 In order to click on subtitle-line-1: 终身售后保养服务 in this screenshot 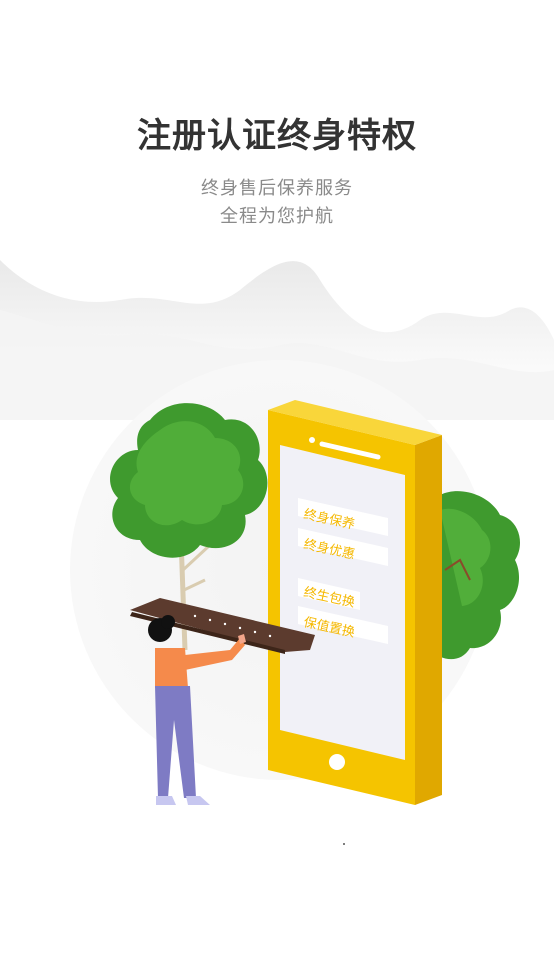, I will do `click(277, 188)`.